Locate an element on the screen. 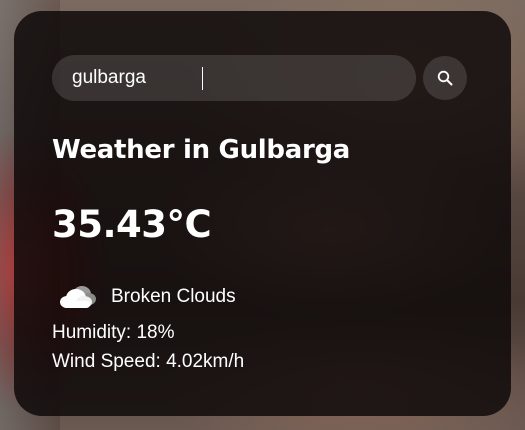  temperature: 35.43°C is located at coordinates (132, 224).